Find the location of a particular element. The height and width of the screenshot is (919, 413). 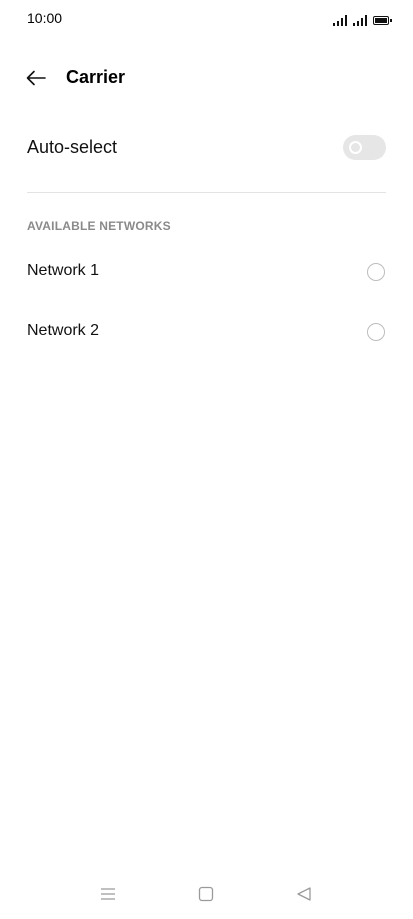

network-item-2: Network 2 is located at coordinates (206, 332).